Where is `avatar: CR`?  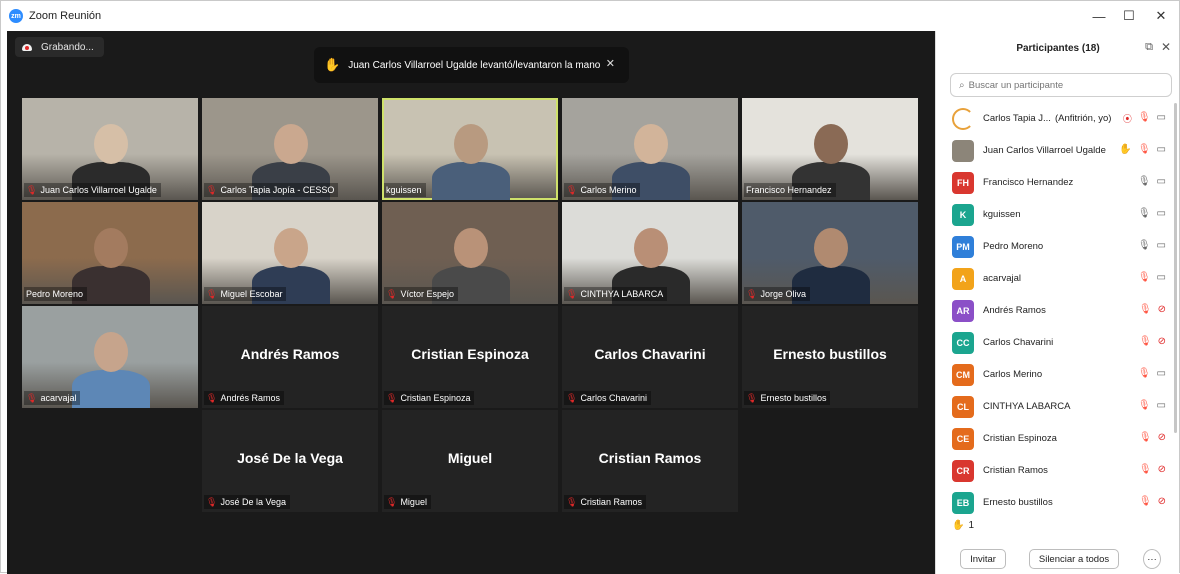
avatar: CR is located at coordinates (963, 471).